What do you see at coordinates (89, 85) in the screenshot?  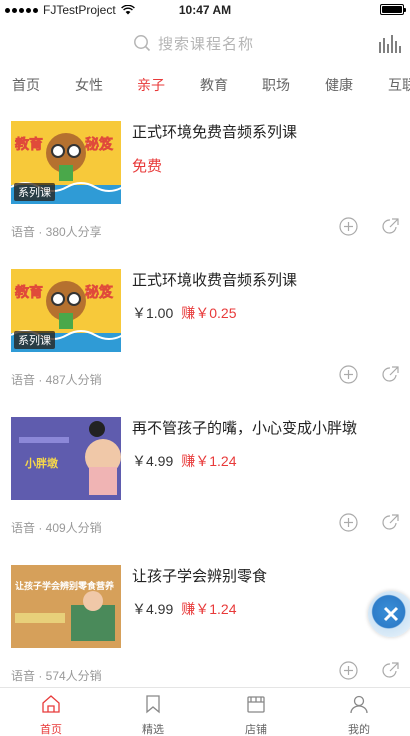 I see `tab-women: 女性` at bounding box center [89, 85].